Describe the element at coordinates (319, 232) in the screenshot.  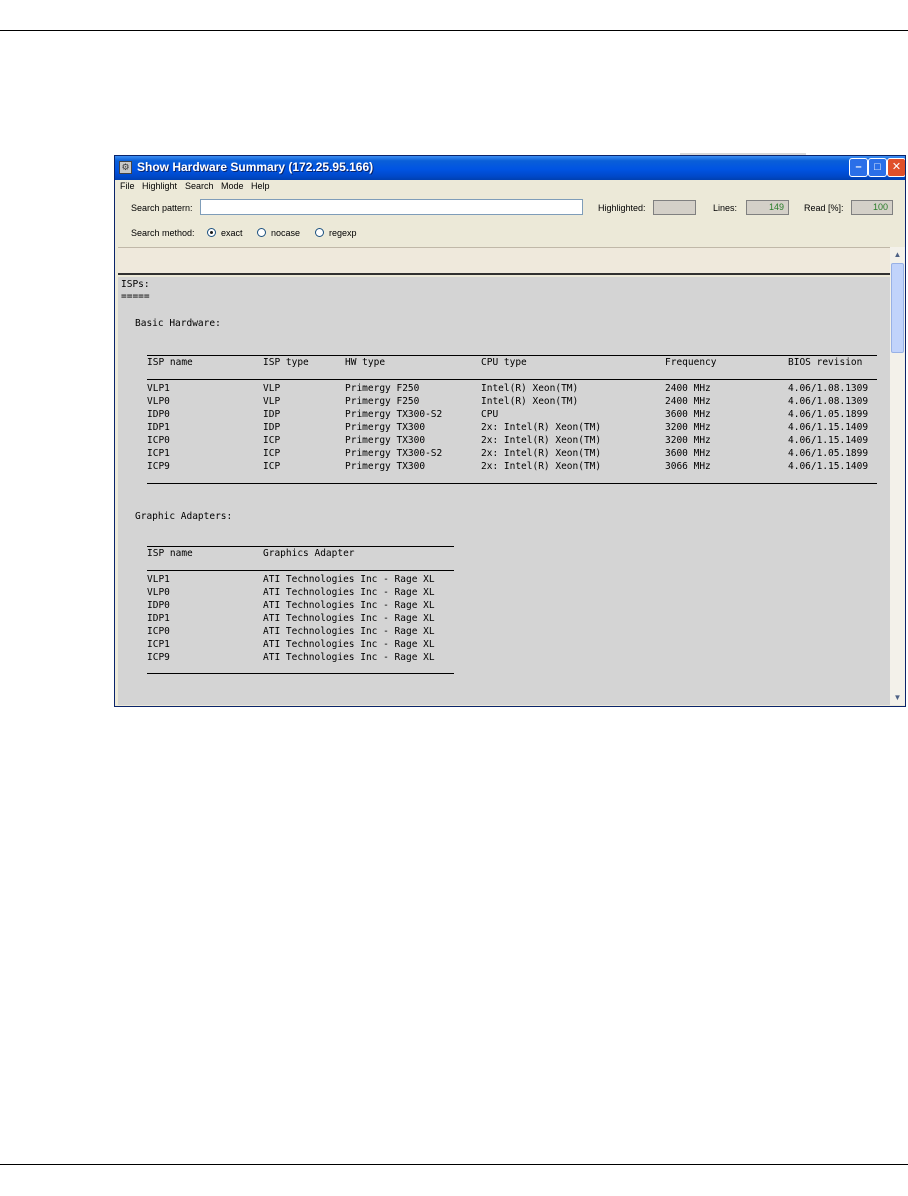
I see `method-regexp-radio` at that location.